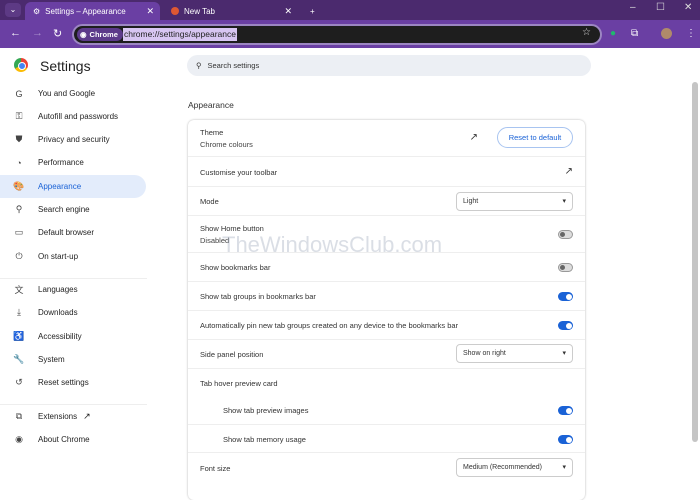 Image resolution: width=700 pixels, height=500 pixels. Describe the element at coordinates (37, 33) in the screenshot. I see `forward-icon: →` at that location.